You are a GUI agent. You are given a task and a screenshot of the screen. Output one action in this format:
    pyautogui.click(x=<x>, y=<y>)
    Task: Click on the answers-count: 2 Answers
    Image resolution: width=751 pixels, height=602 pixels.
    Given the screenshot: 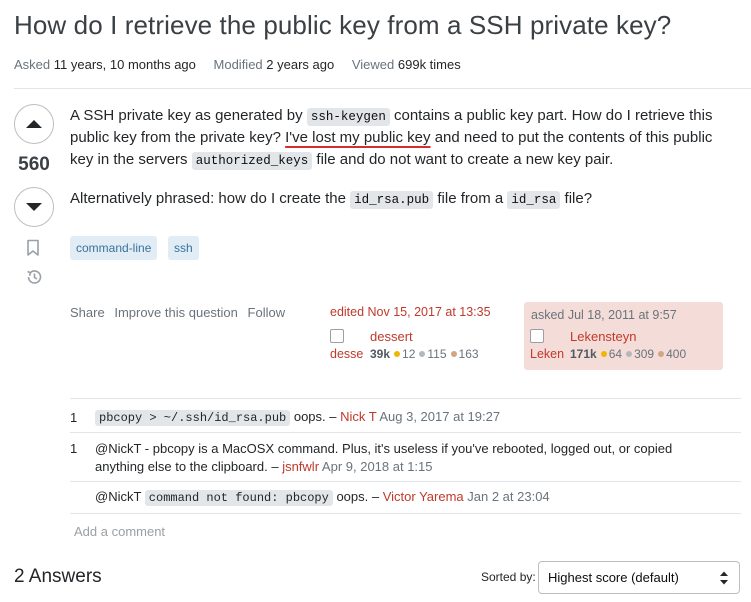 What is the action you would take?
    pyautogui.click(x=58, y=576)
    